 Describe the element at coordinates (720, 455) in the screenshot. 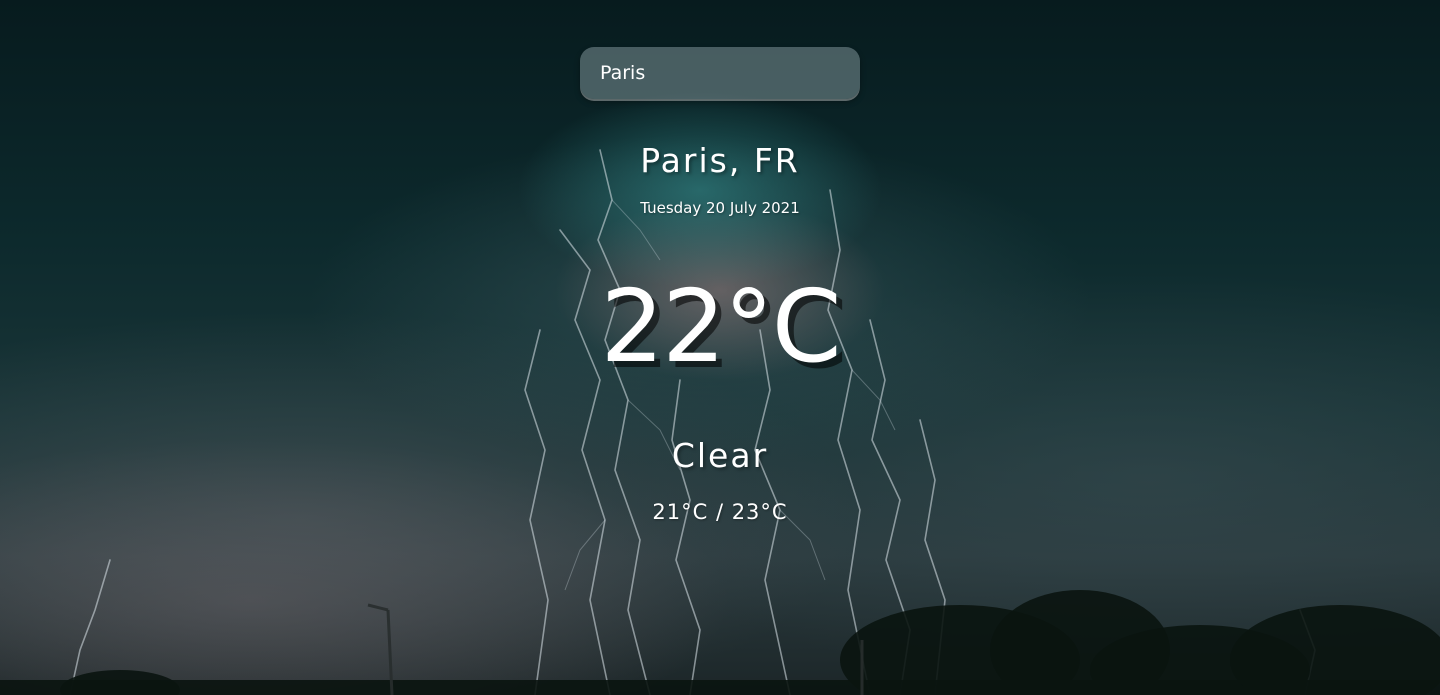

I see `weather-condition: Clear` at that location.